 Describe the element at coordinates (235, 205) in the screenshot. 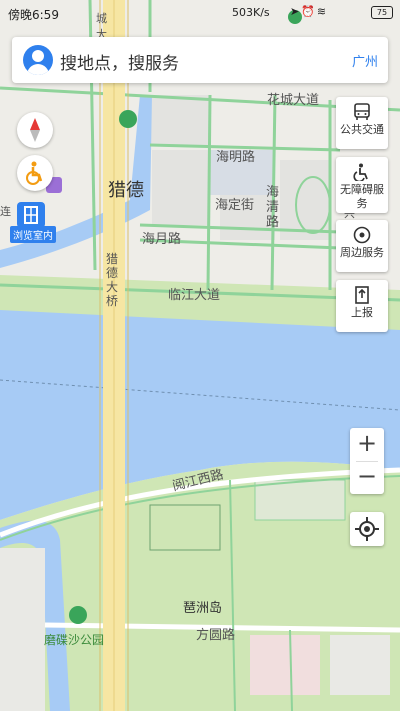

I see `label-haiding-st: 海定街` at that location.